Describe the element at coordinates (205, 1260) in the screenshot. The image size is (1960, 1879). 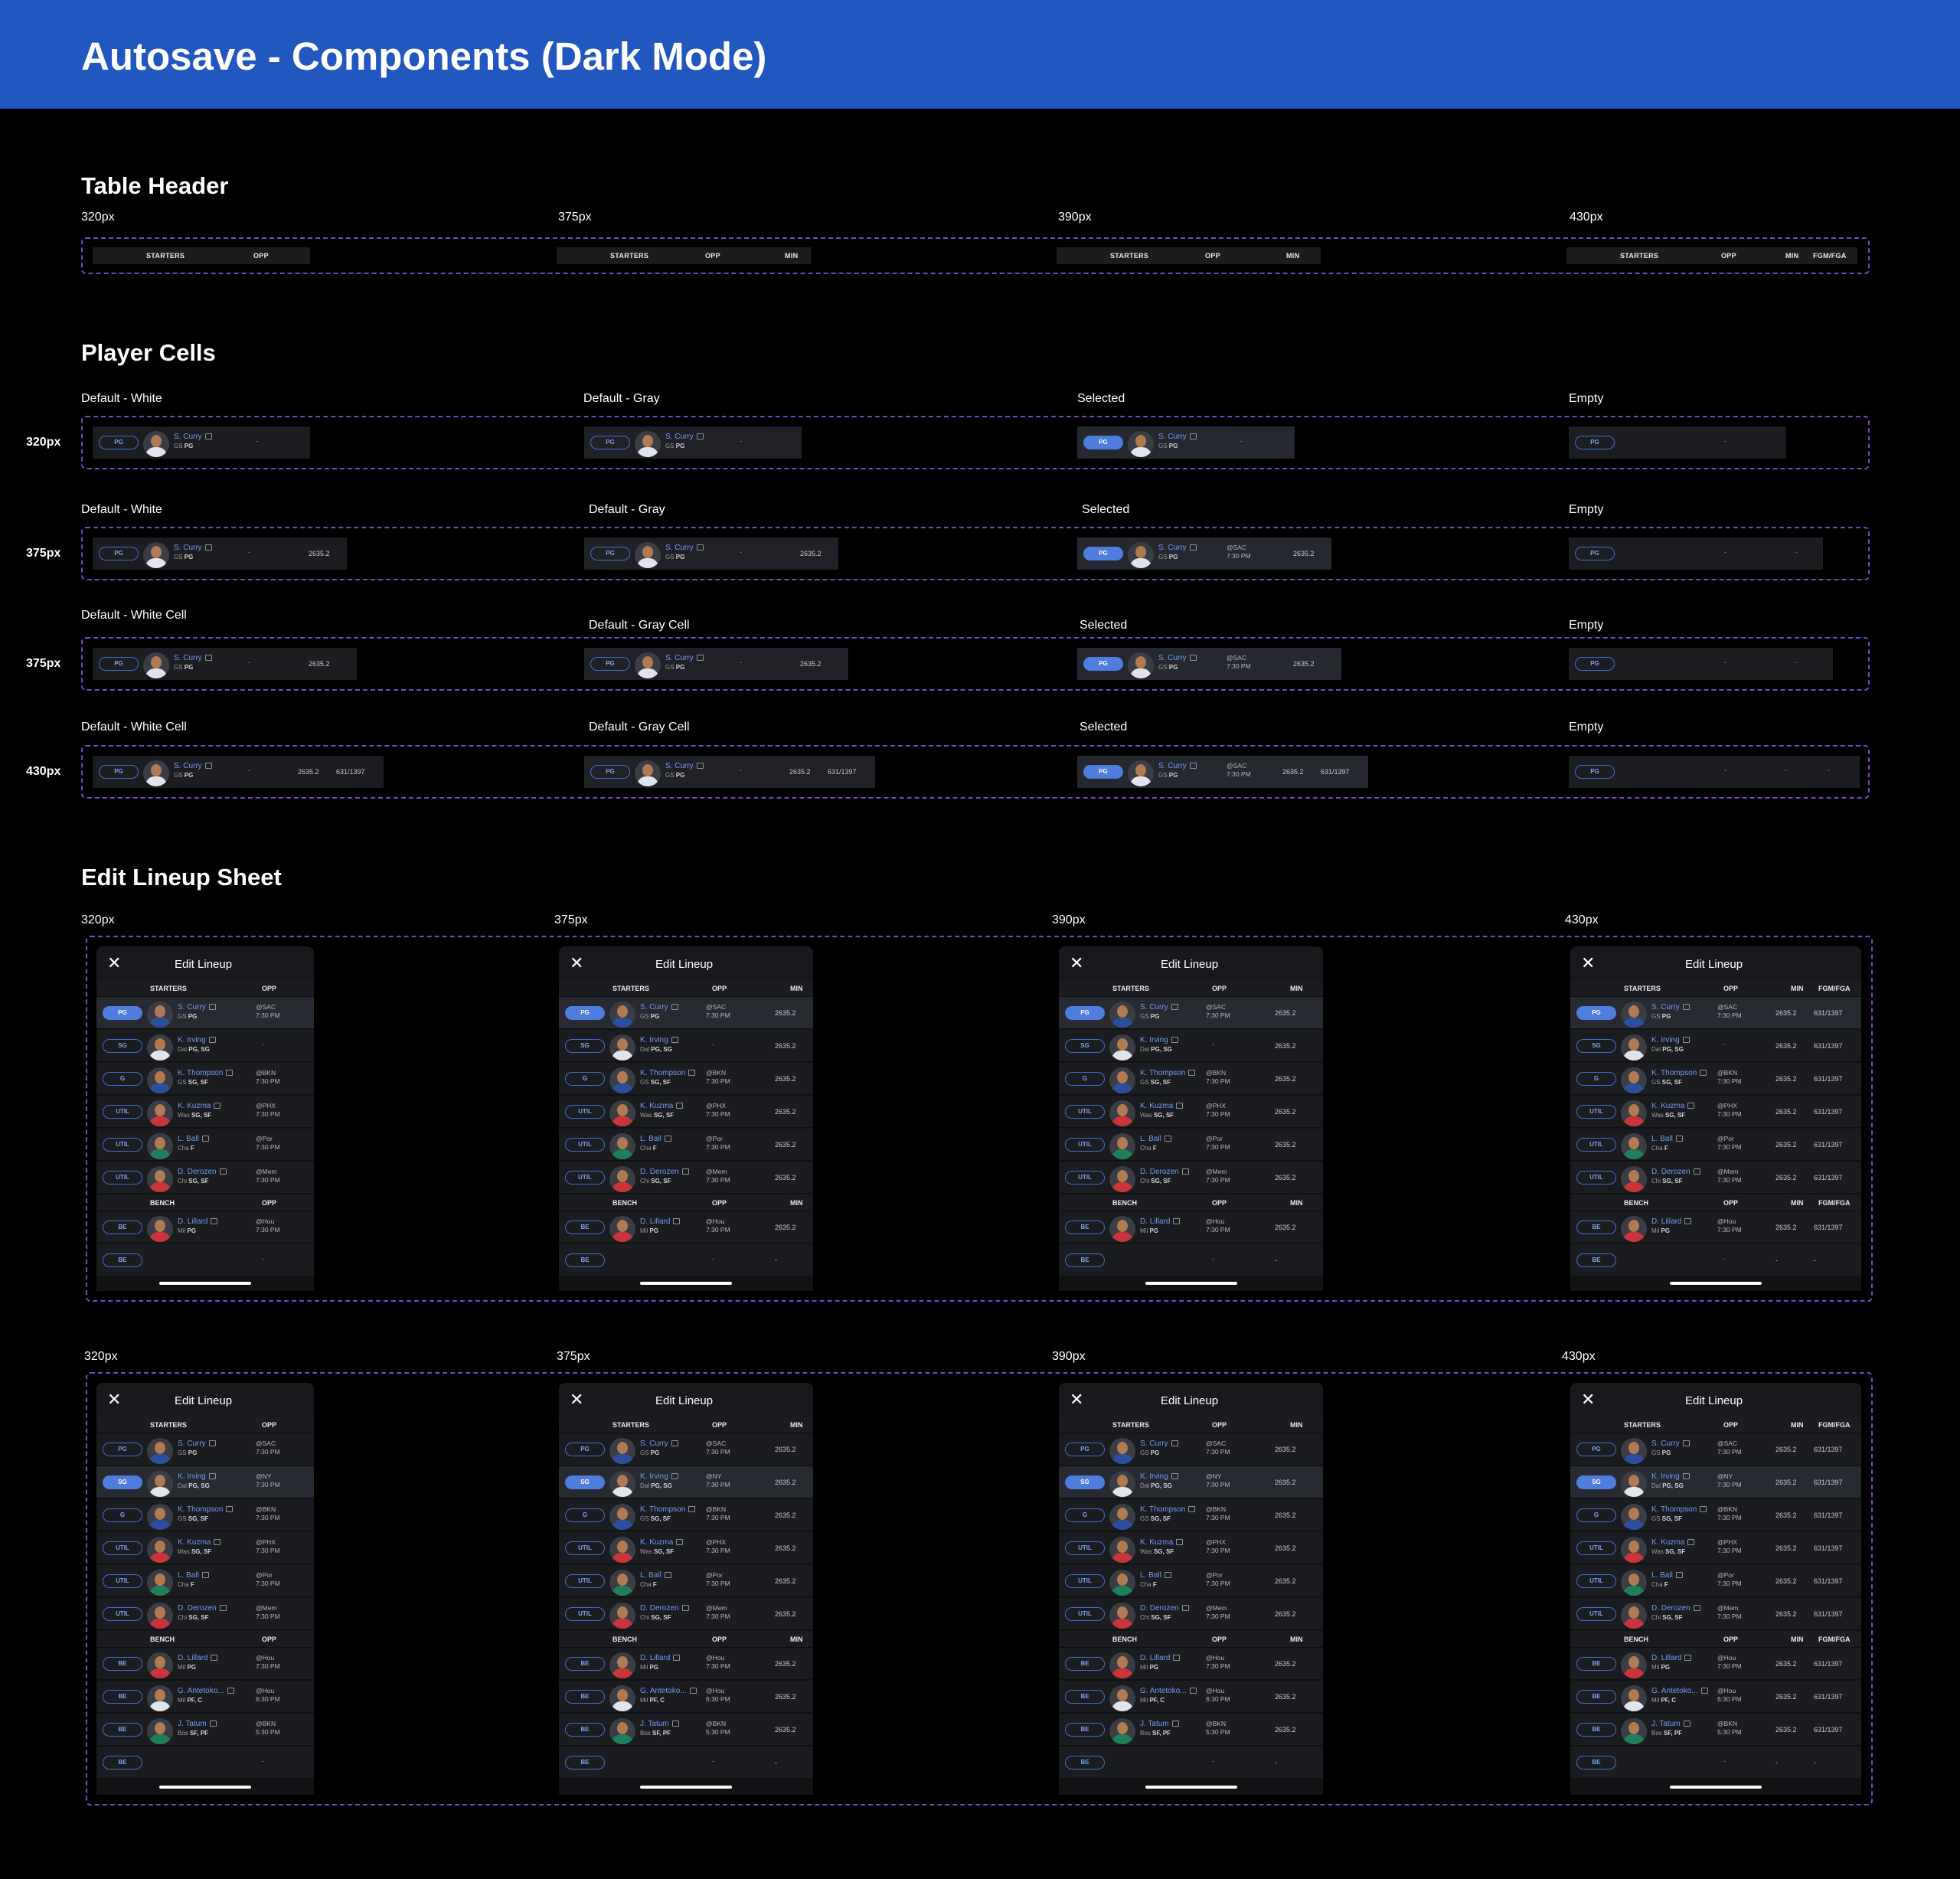
I see `lineup-row: BE -` at that location.